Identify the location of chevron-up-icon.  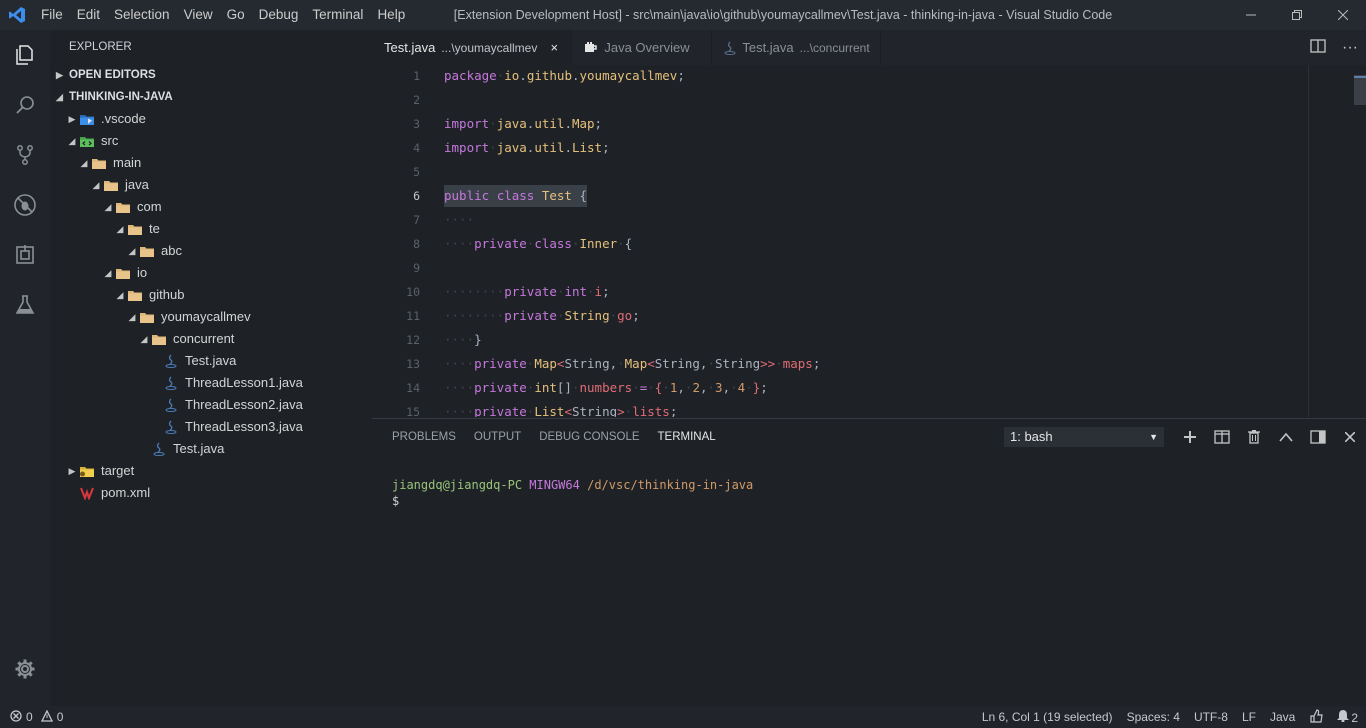
(1286, 437).